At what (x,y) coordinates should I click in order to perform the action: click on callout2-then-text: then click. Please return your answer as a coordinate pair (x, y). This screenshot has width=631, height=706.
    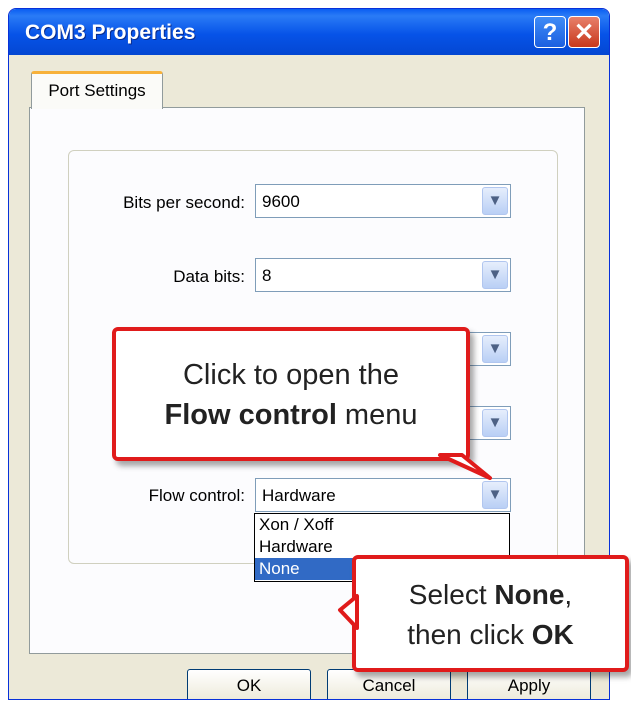
    Looking at the image, I should click on (469, 634).